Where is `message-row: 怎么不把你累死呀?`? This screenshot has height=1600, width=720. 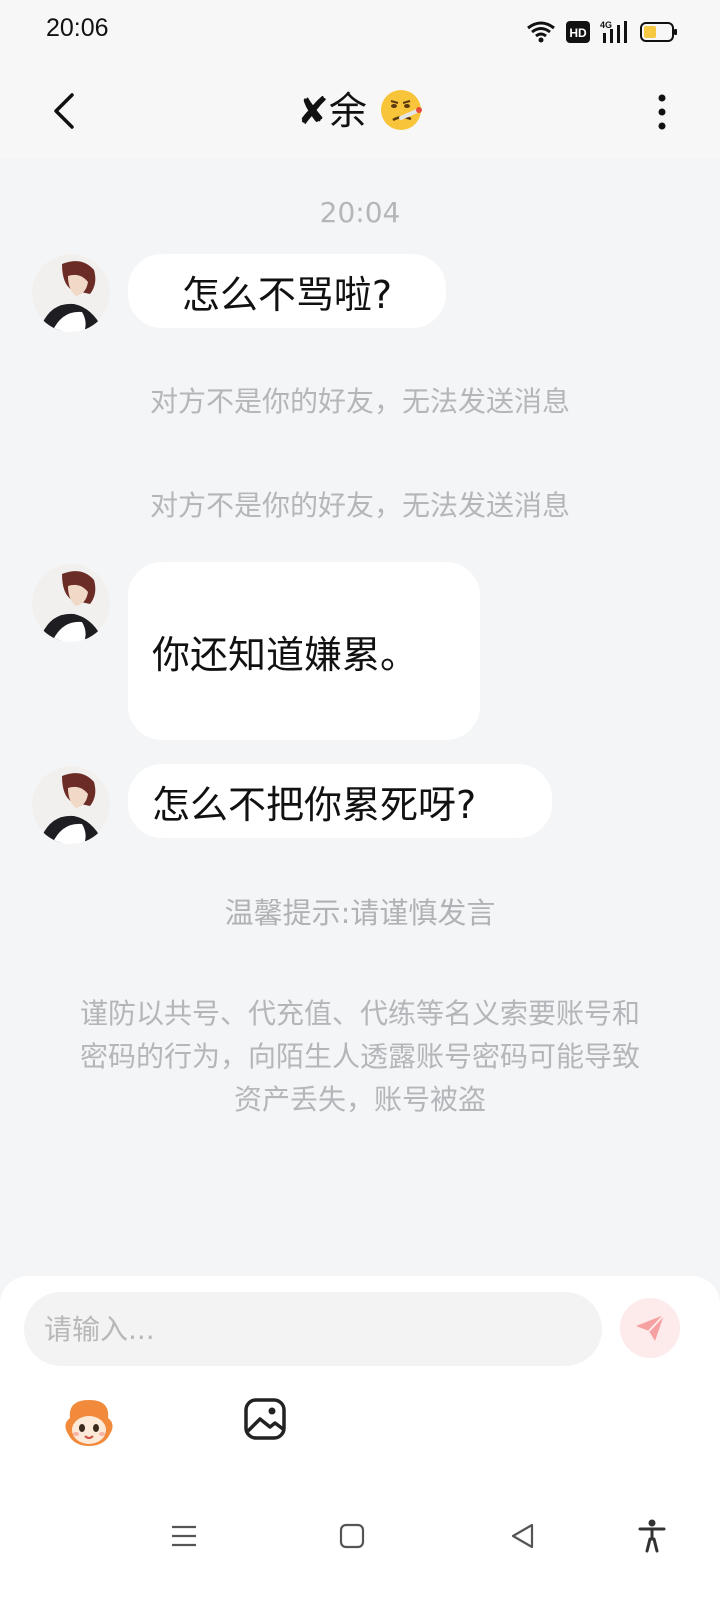 message-row: 怎么不把你累死呀? is located at coordinates (292, 804).